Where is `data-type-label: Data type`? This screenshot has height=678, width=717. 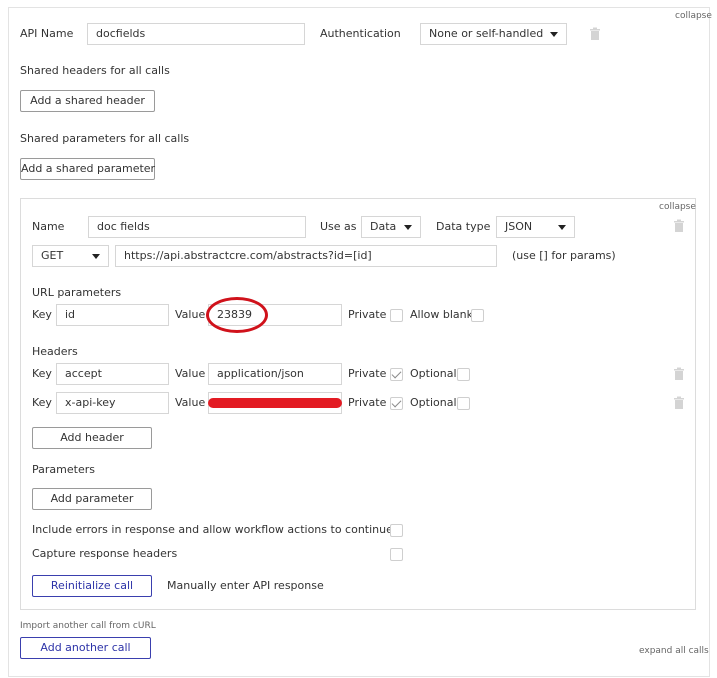 data-type-label: Data type is located at coordinates (463, 226).